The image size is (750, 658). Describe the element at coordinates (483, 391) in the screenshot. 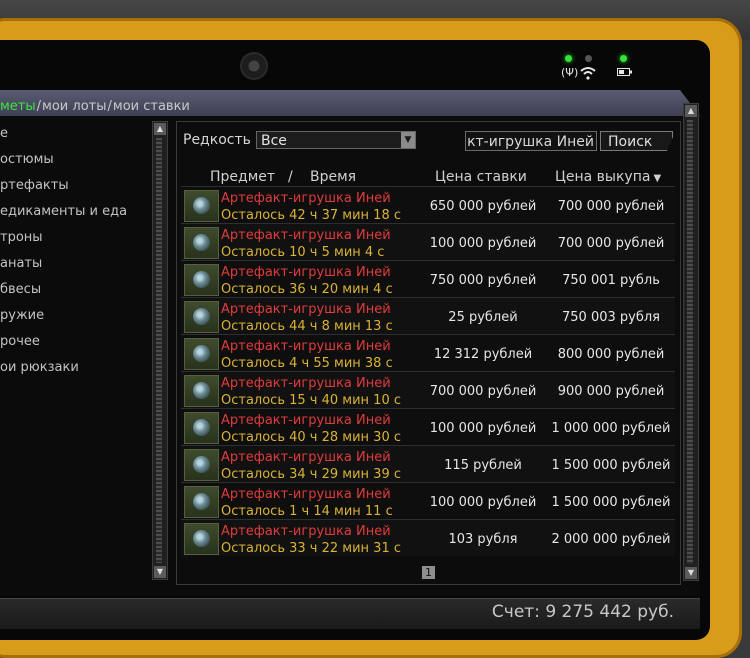

I see `bid-price: 700 000 рублей` at that location.